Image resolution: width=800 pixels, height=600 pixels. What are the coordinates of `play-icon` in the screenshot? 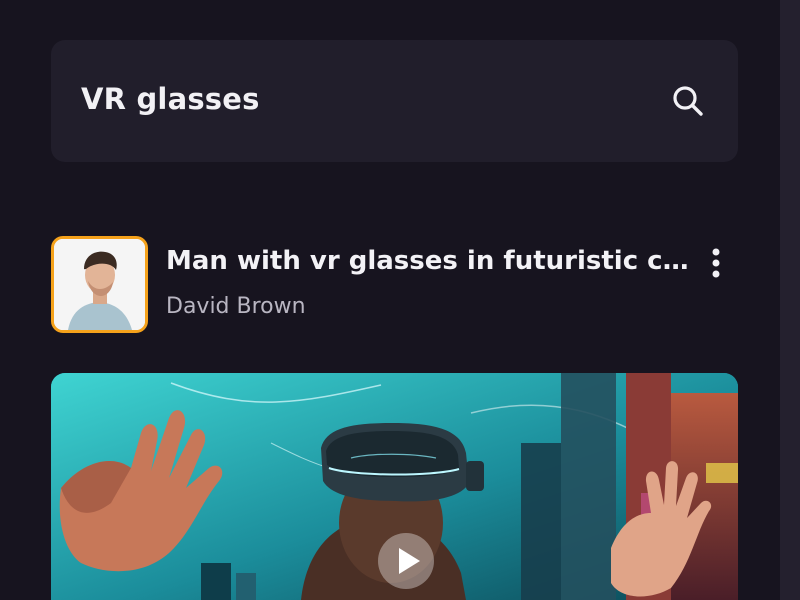 It's located at (406, 561).